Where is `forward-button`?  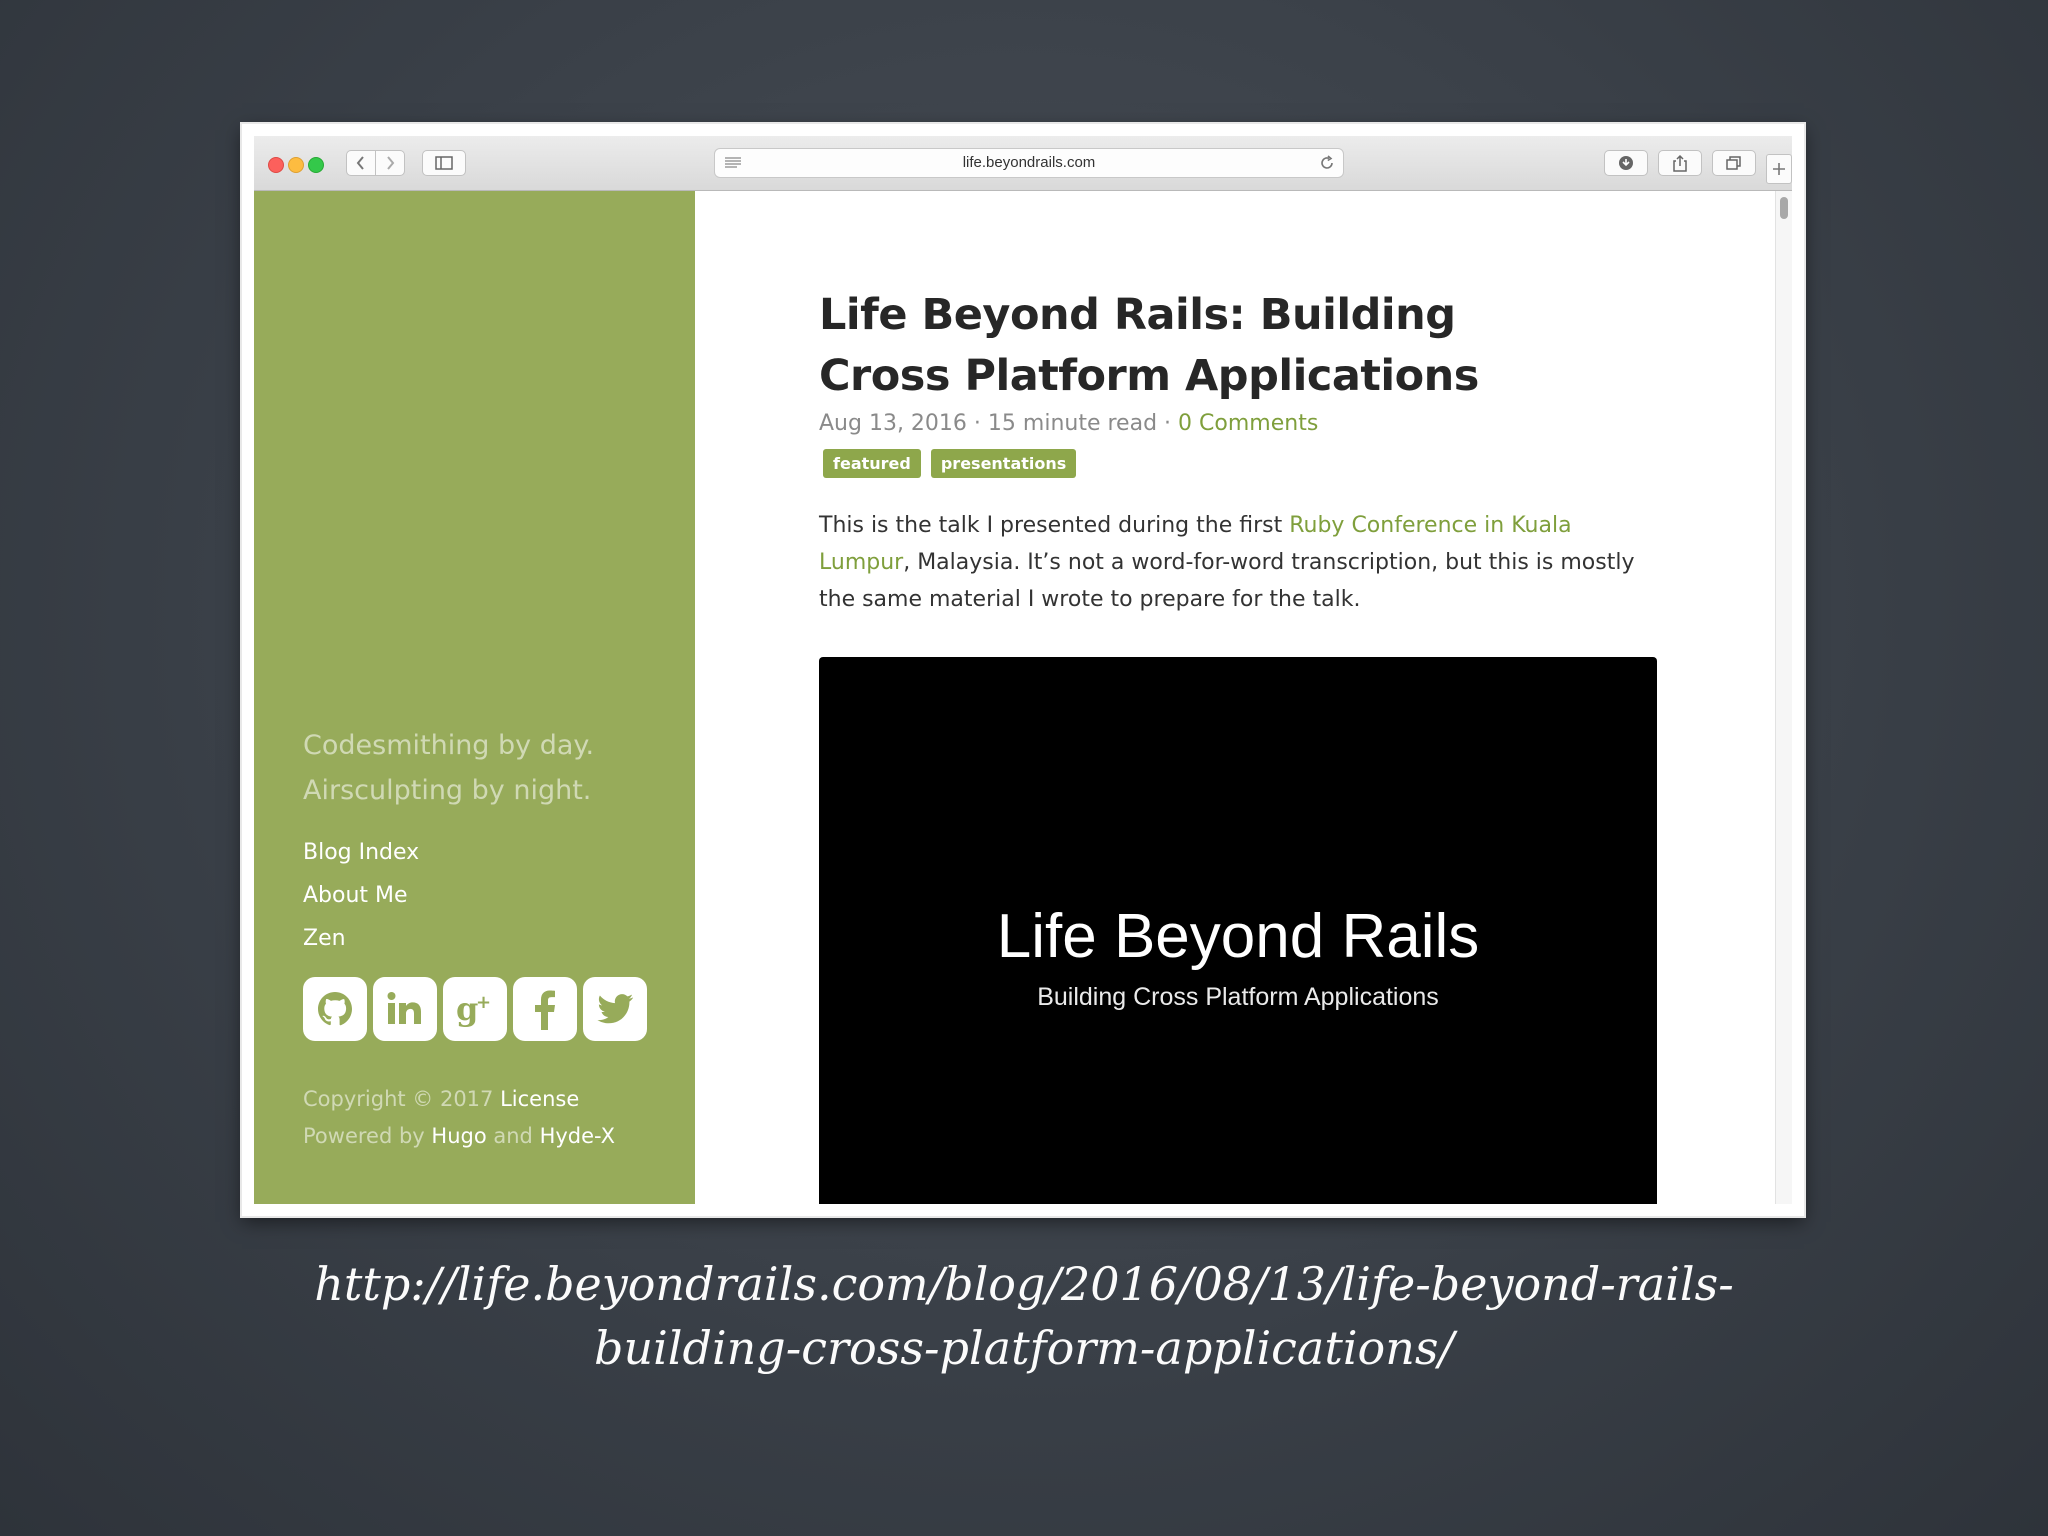
forward-button is located at coordinates (390, 163).